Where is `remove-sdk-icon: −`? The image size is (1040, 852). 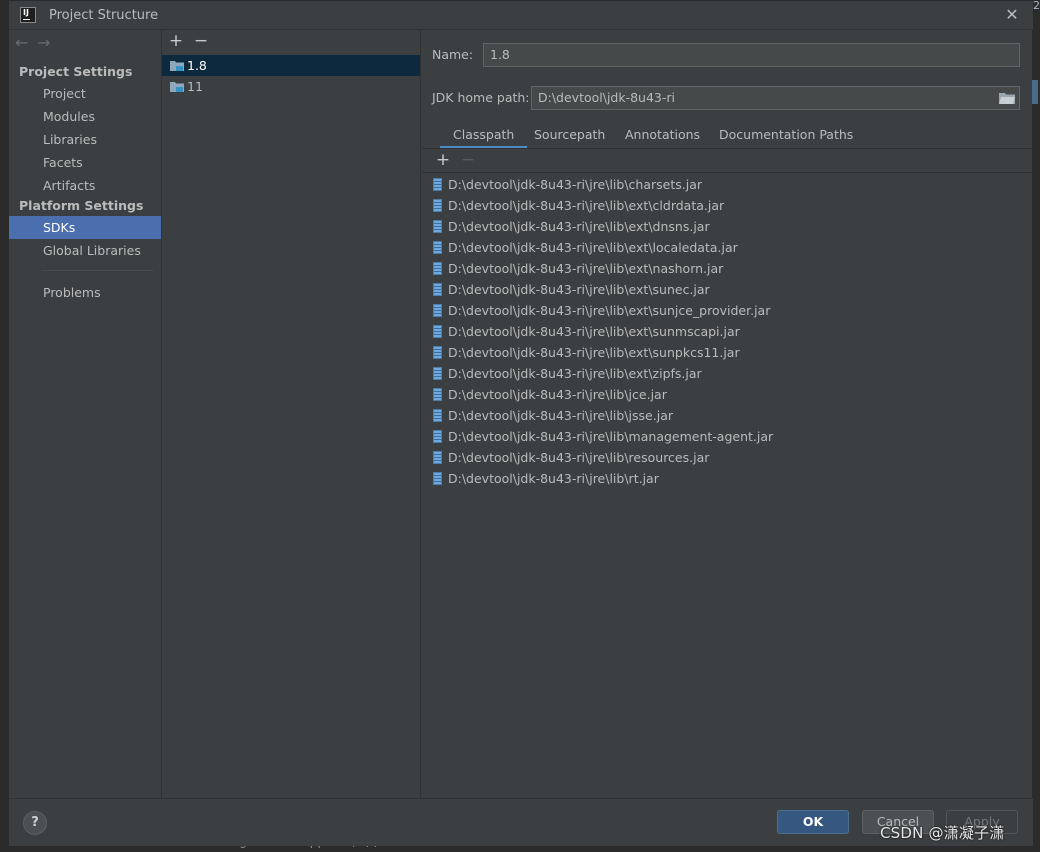
remove-sdk-icon: − is located at coordinates (201, 41).